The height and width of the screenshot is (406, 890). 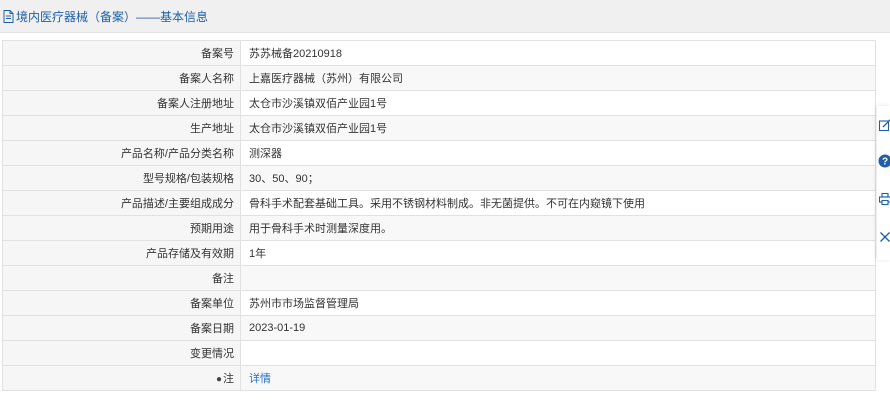 I want to click on table-row: 变更情况, so click(x=439, y=353).